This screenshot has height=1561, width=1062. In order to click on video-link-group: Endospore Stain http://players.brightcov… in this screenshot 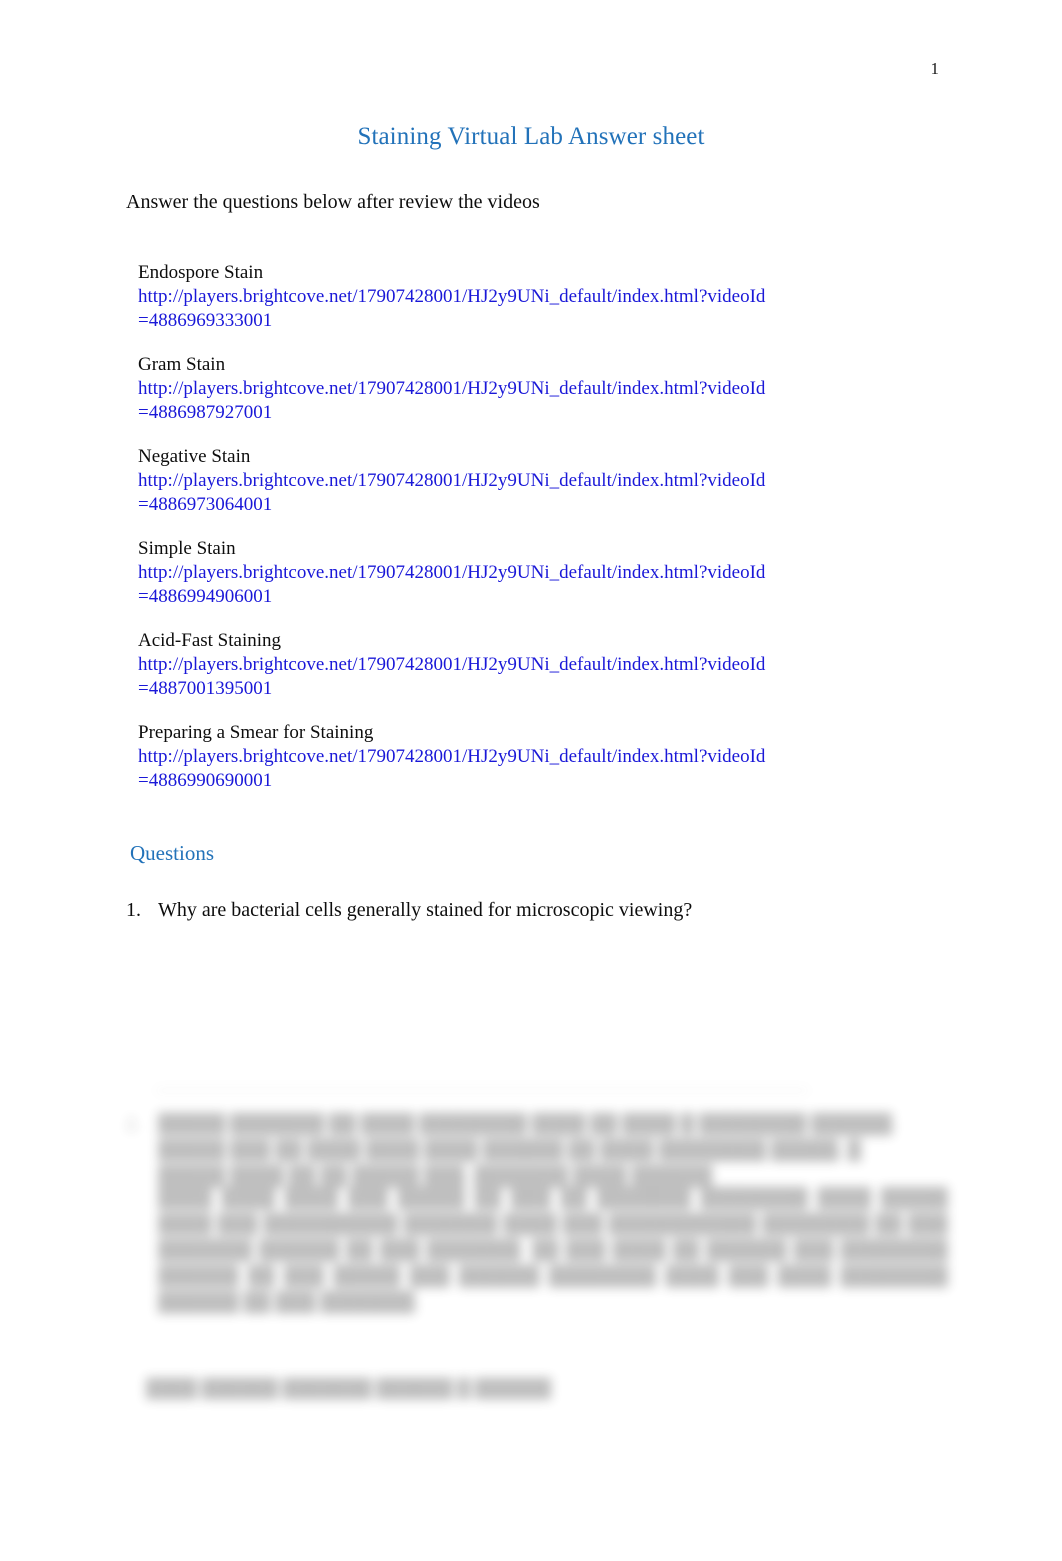, I will do `click(488, 297)`.